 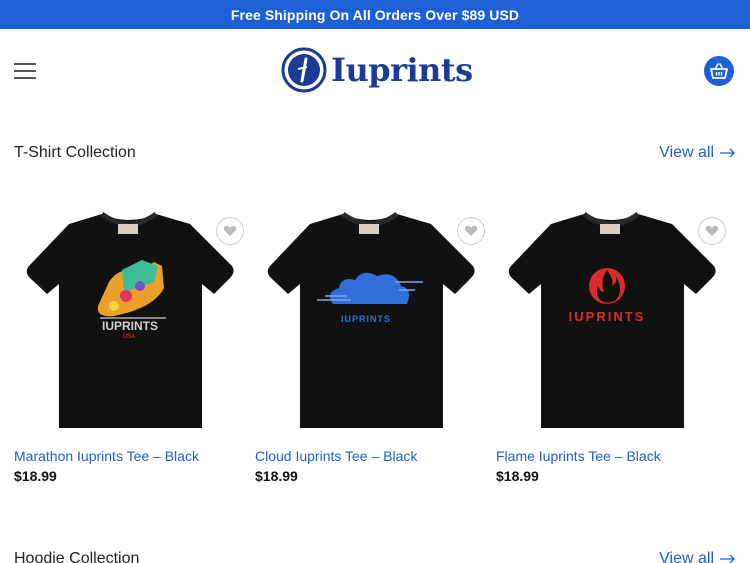 I want to click on site-header: Iuprints, so click(x=375, y=70).